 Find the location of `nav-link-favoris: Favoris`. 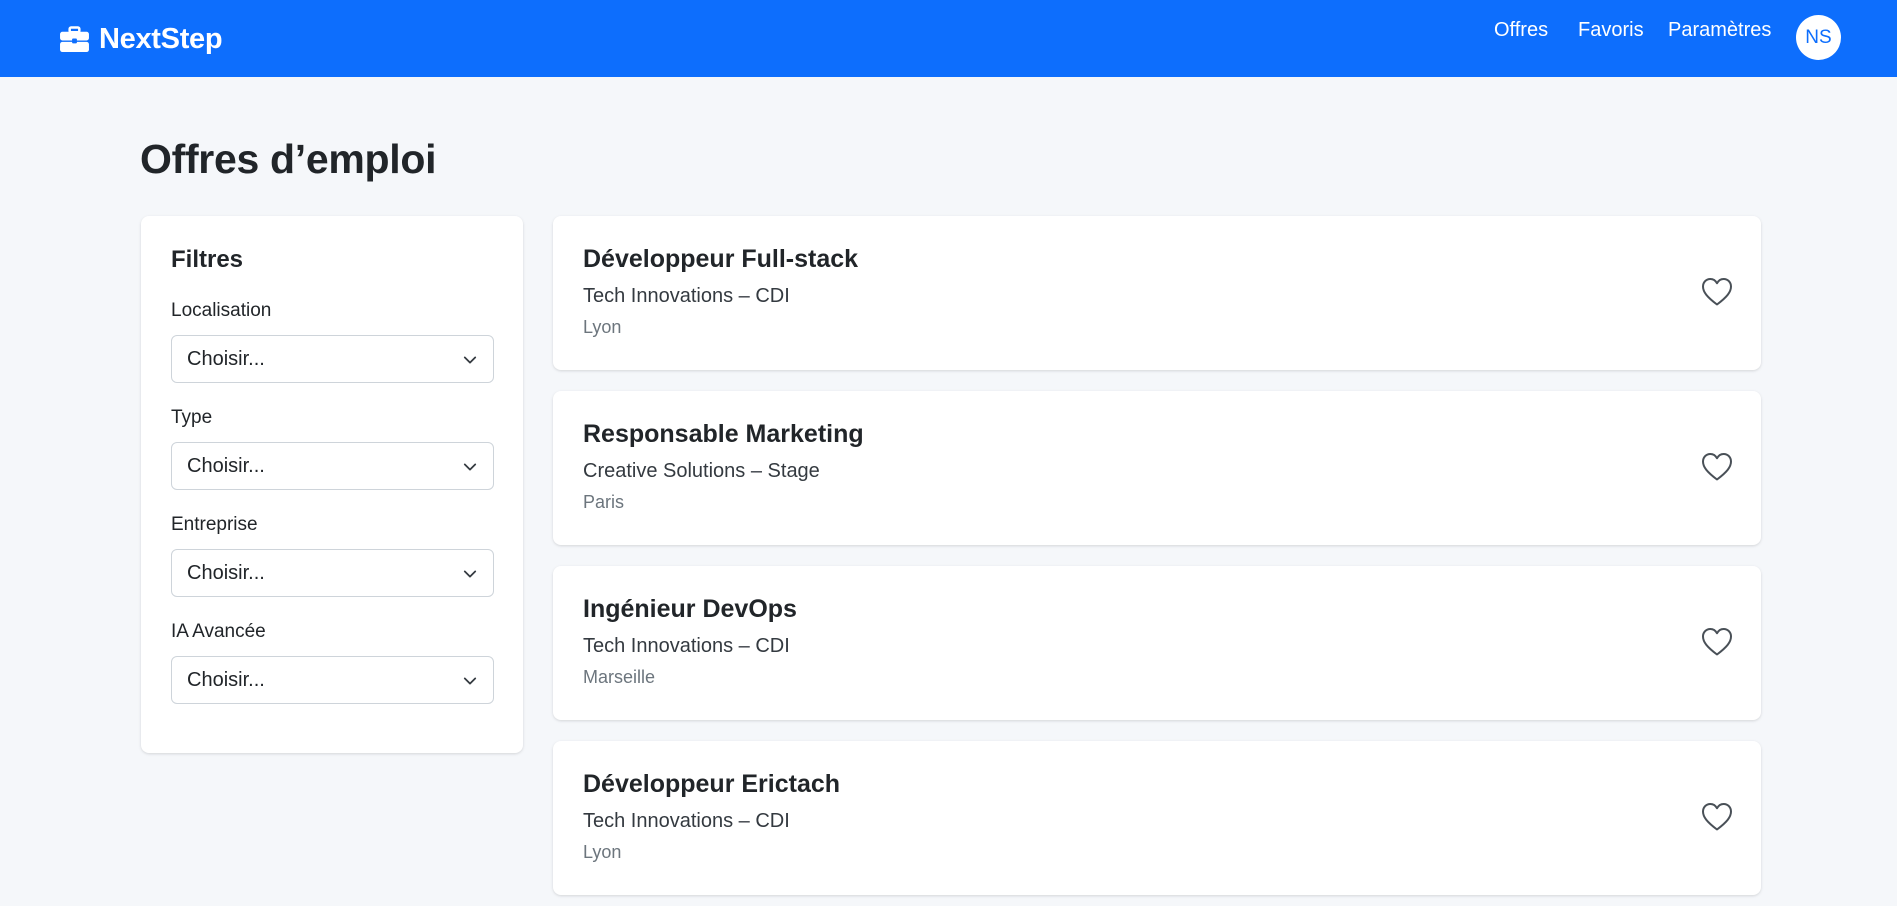

nav-link-favoris: Favoris is located at coordinates (1611, 30).